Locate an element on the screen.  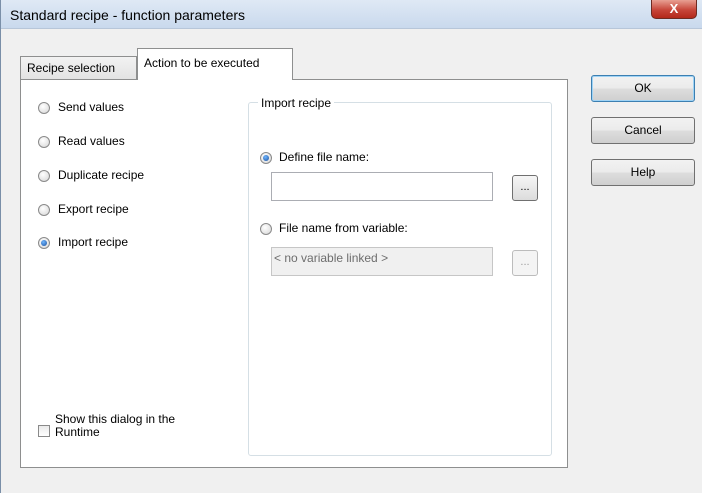
import-recipe-group-title: Import recipe is located at coordinates (296, 103).